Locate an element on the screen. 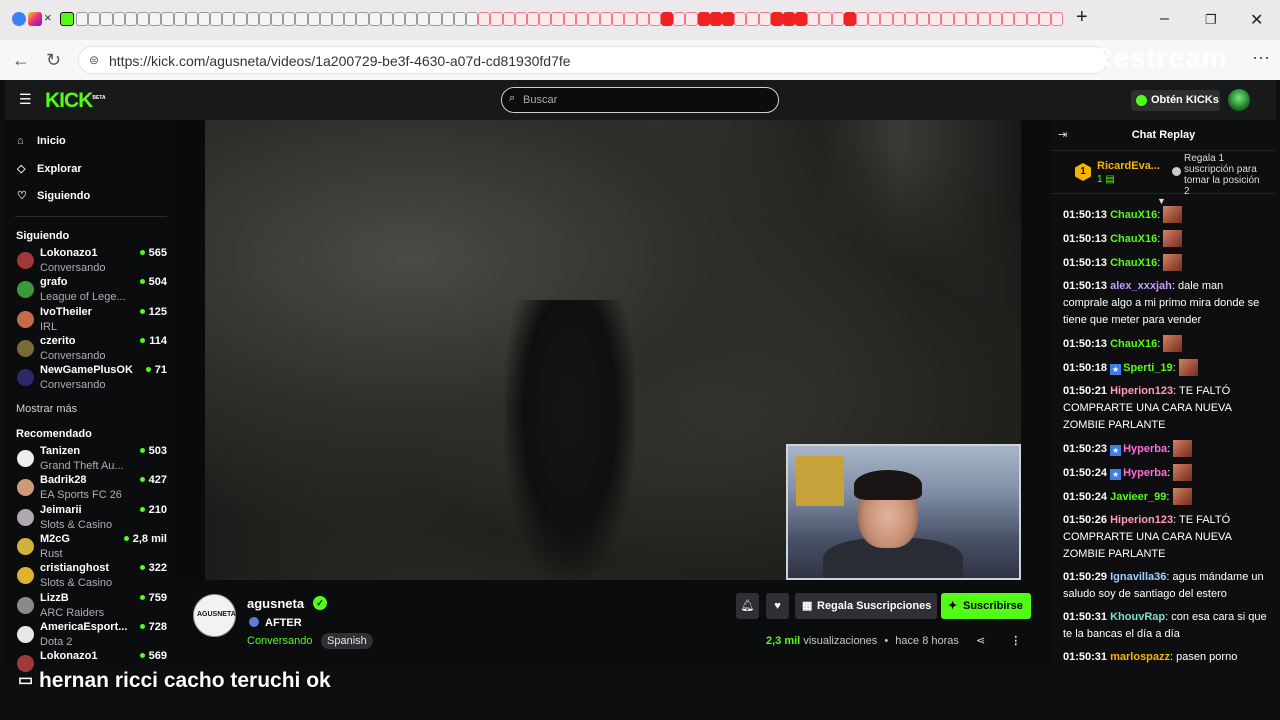 The height and width of the screenshot is (720, 1280). channel-avatar: AGUSNETA is located at coordinates (214, 615).